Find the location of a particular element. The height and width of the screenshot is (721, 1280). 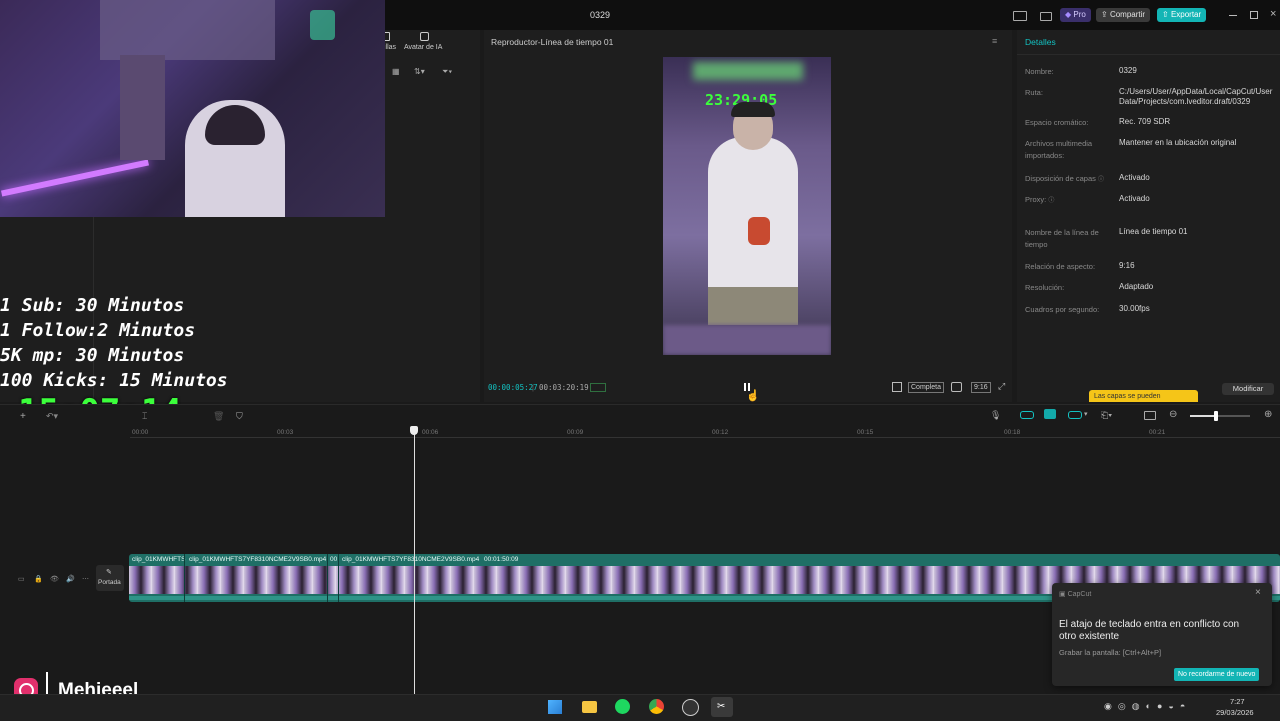

zoom-slider is located at coordinates (1220, 416).